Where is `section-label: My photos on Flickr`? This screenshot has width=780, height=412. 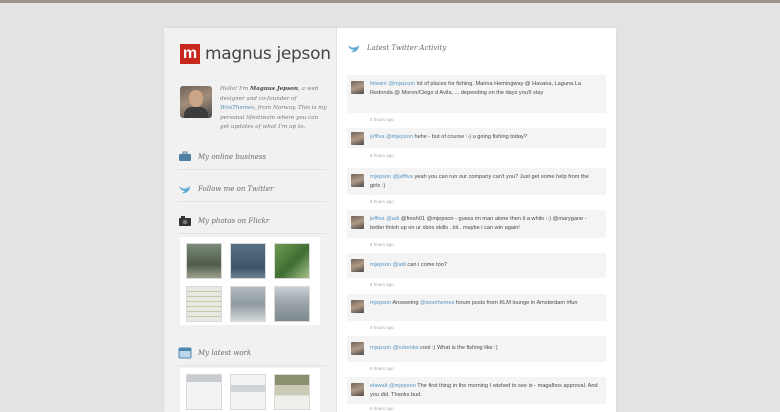 section-label: My photos on Flickr is located at coordinates (234, 221).